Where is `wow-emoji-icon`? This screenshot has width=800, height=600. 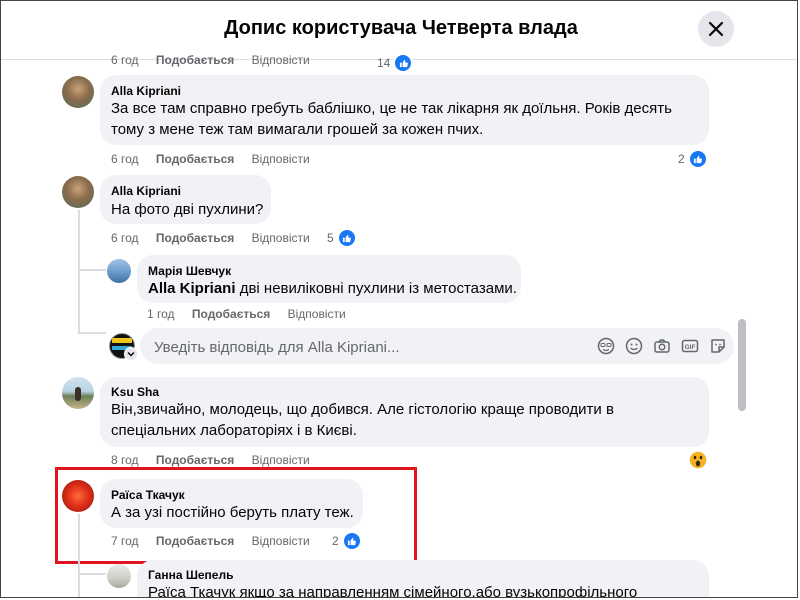
wow-emoji-icon is located at coordinates (698, 460).